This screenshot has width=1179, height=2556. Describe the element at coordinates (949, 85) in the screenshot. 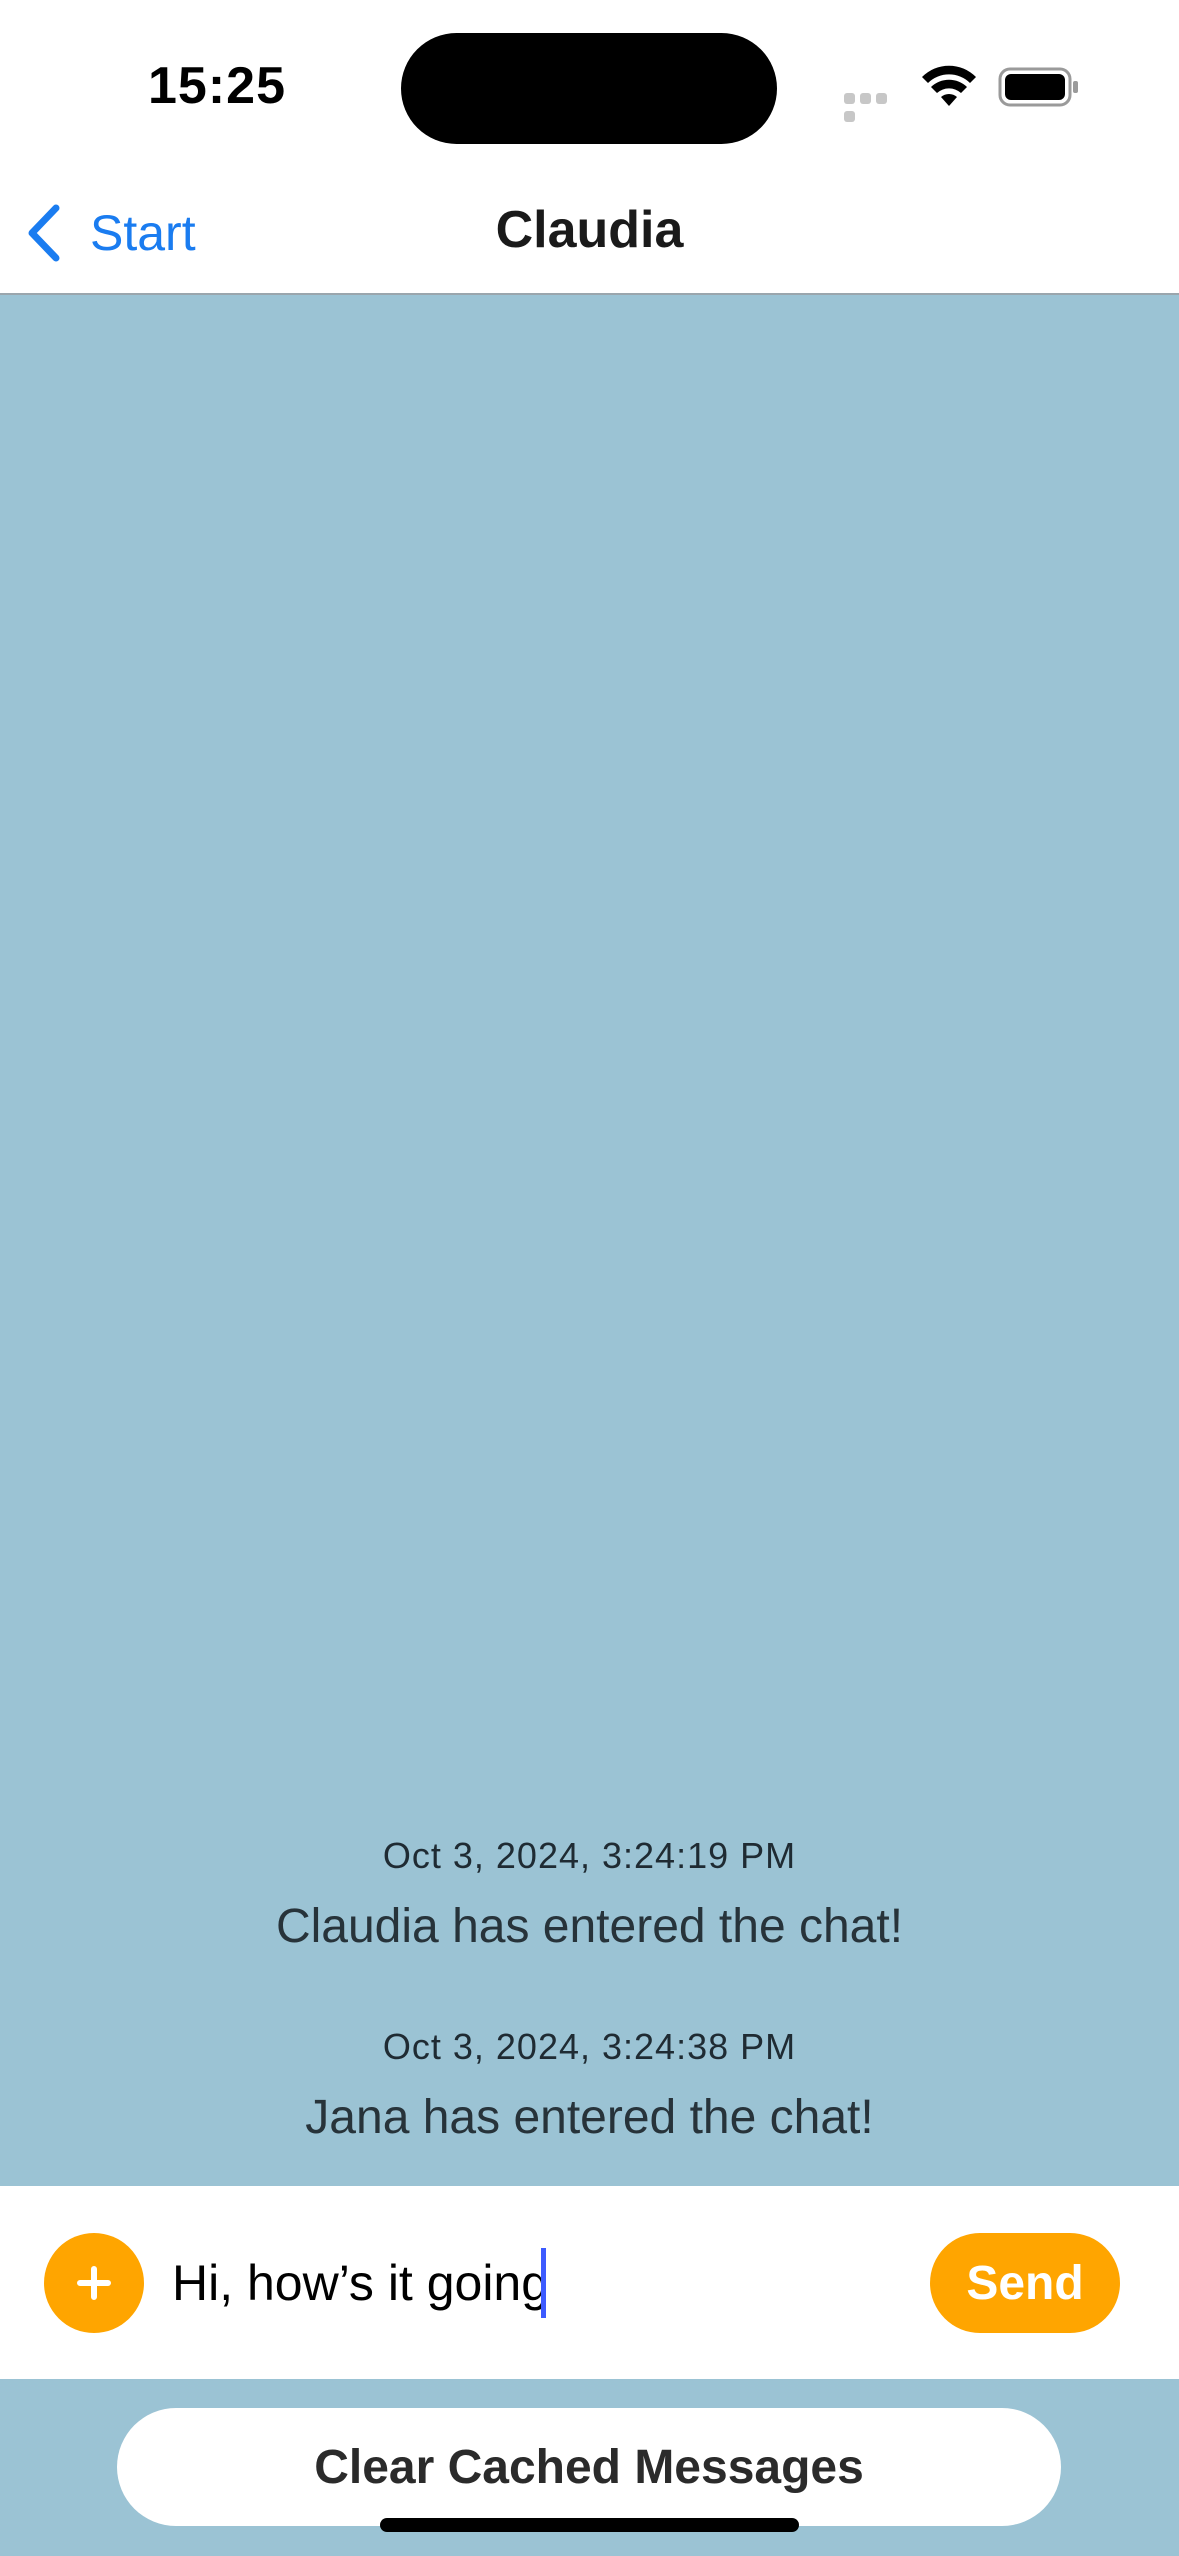

I see `wifi-icon` at that location.